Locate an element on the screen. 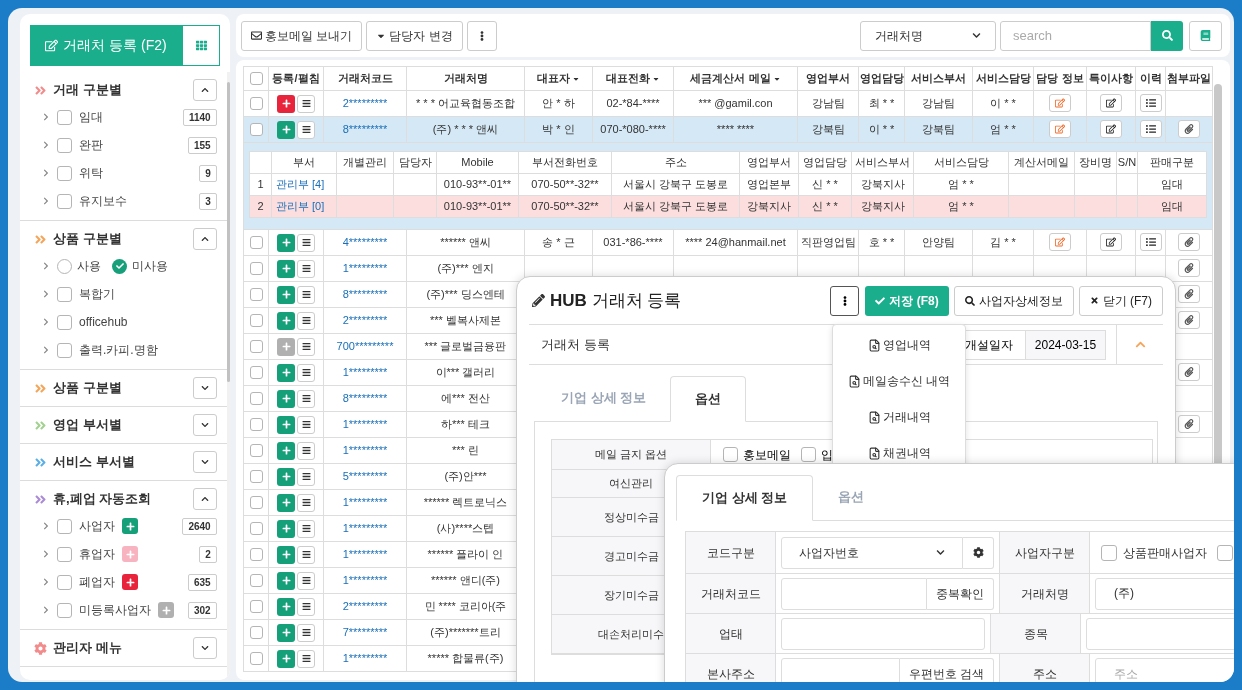 The width and height of the screenshot is (1242, 690). text-input: 주소 is located at coordinates (1164, 669).